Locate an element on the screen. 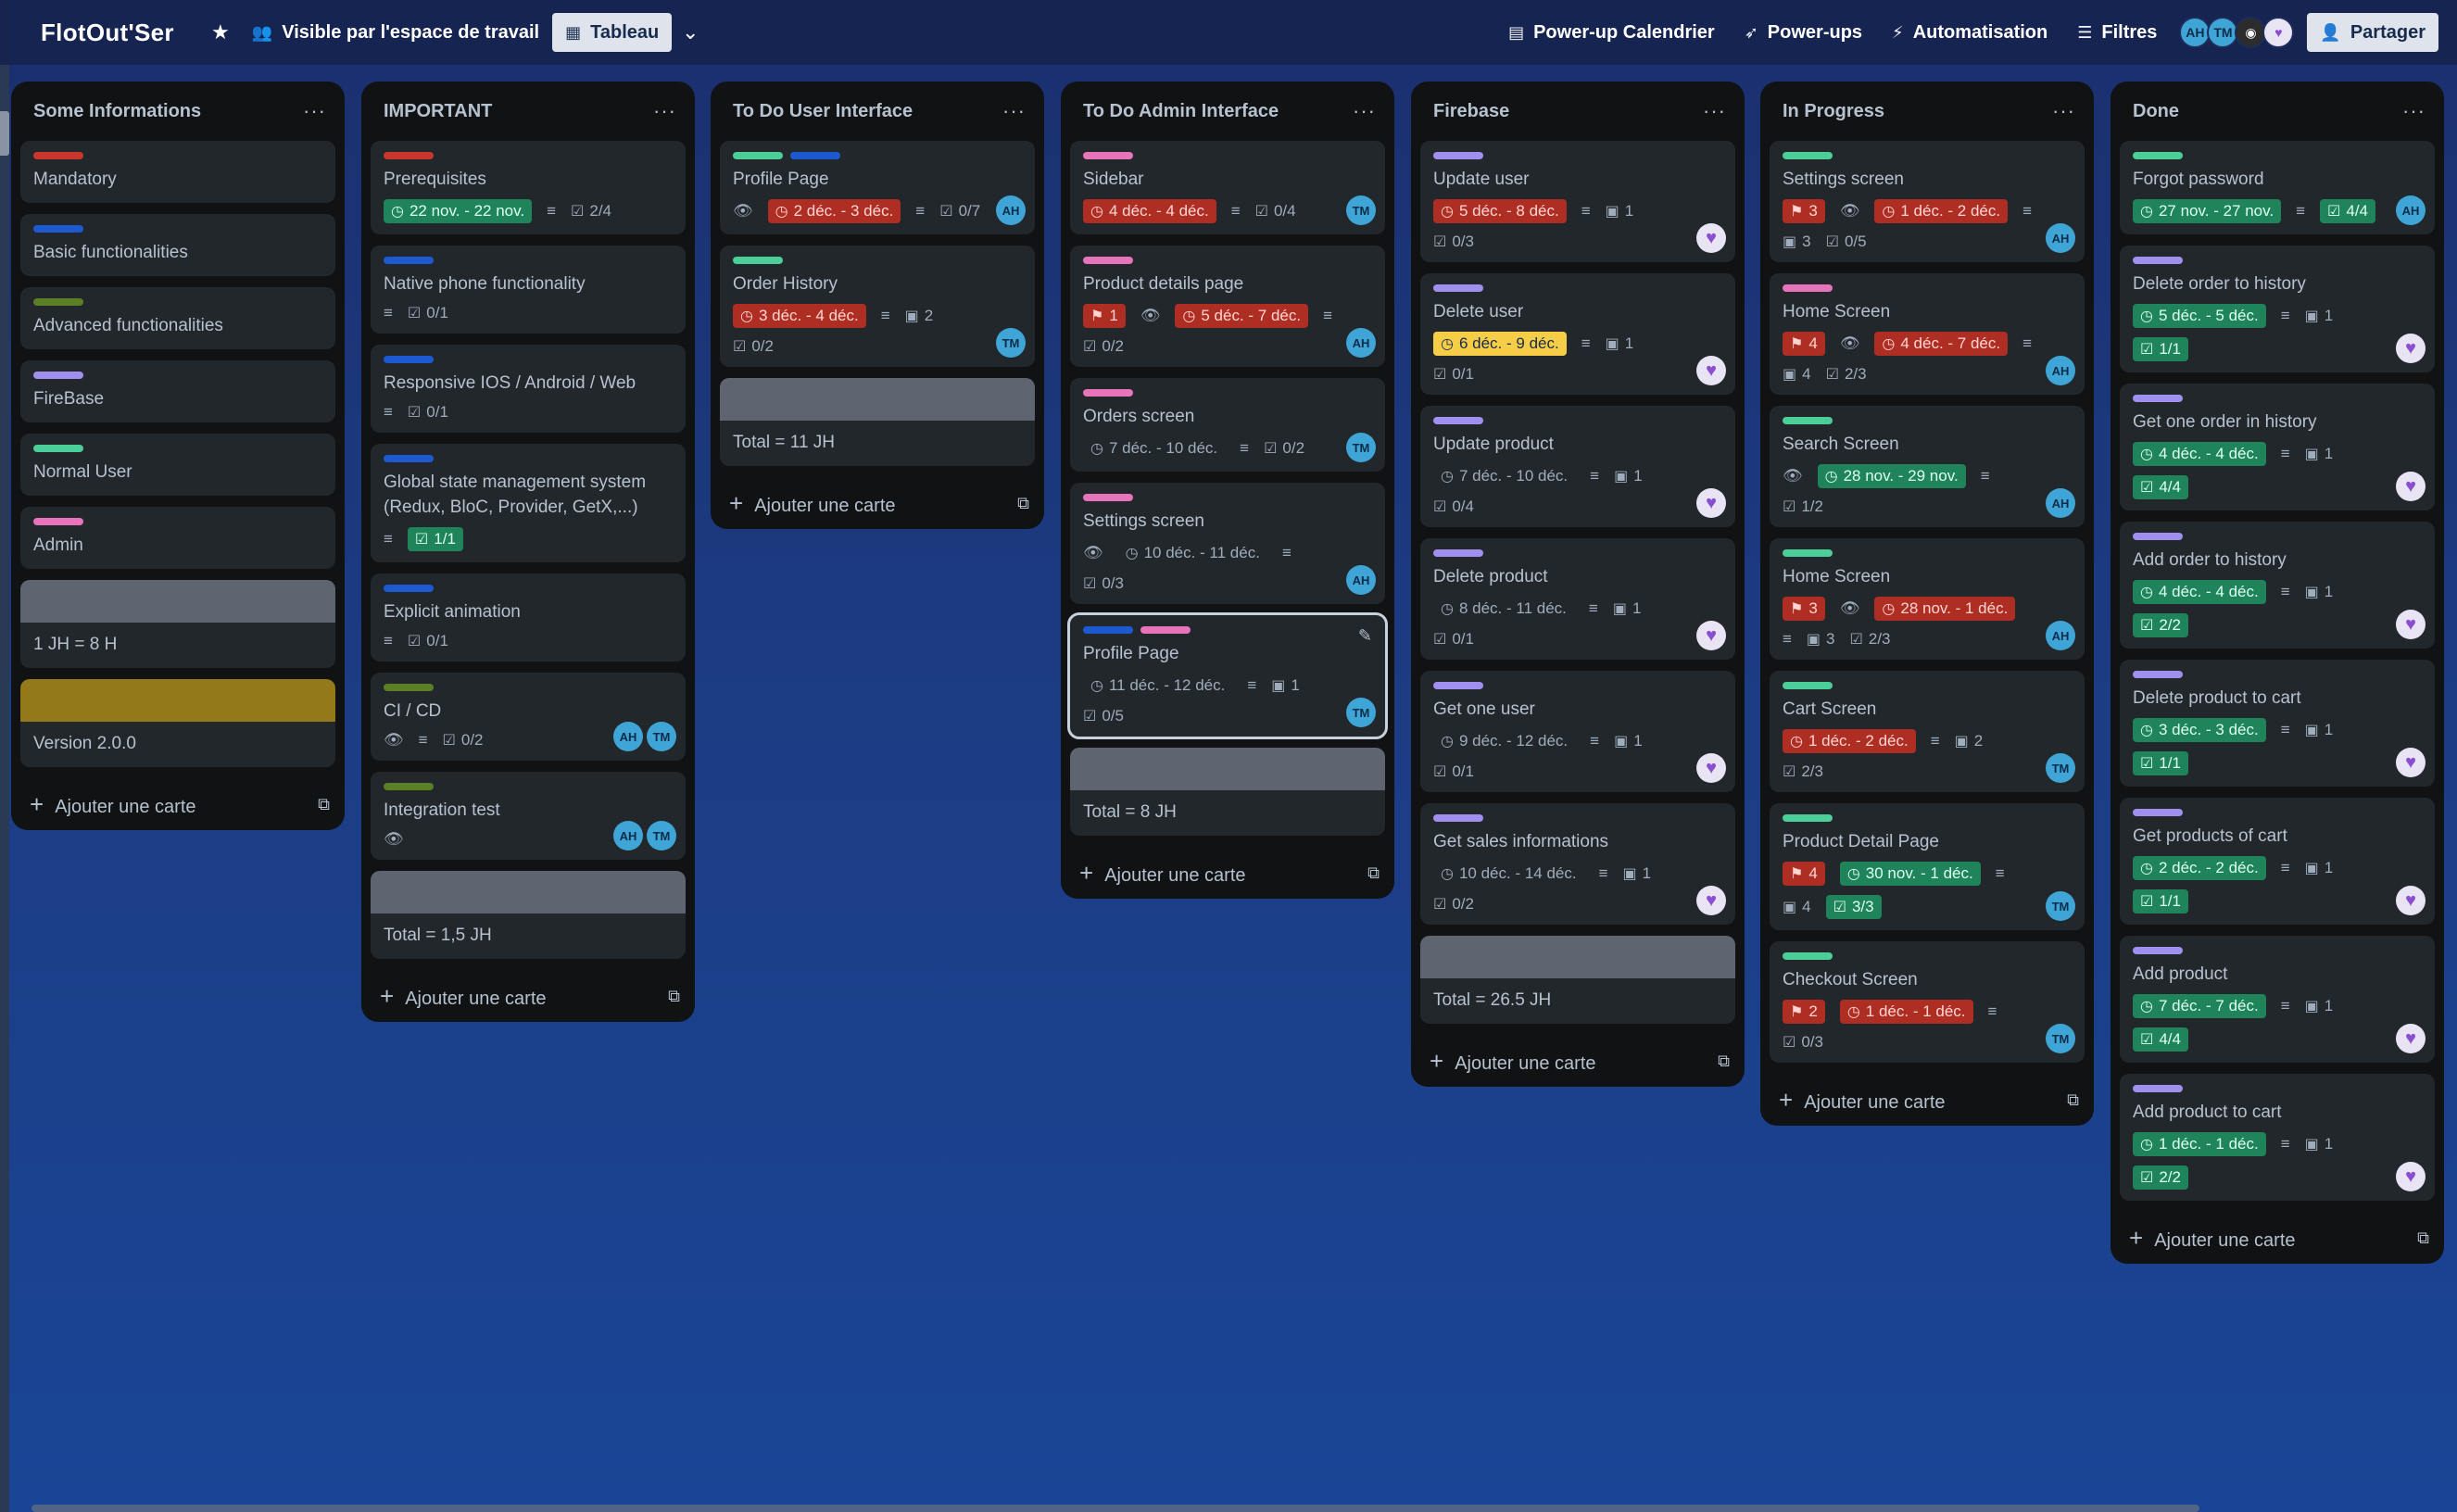  horizontal-scrollbar is located at coordinates (1115, 1508).